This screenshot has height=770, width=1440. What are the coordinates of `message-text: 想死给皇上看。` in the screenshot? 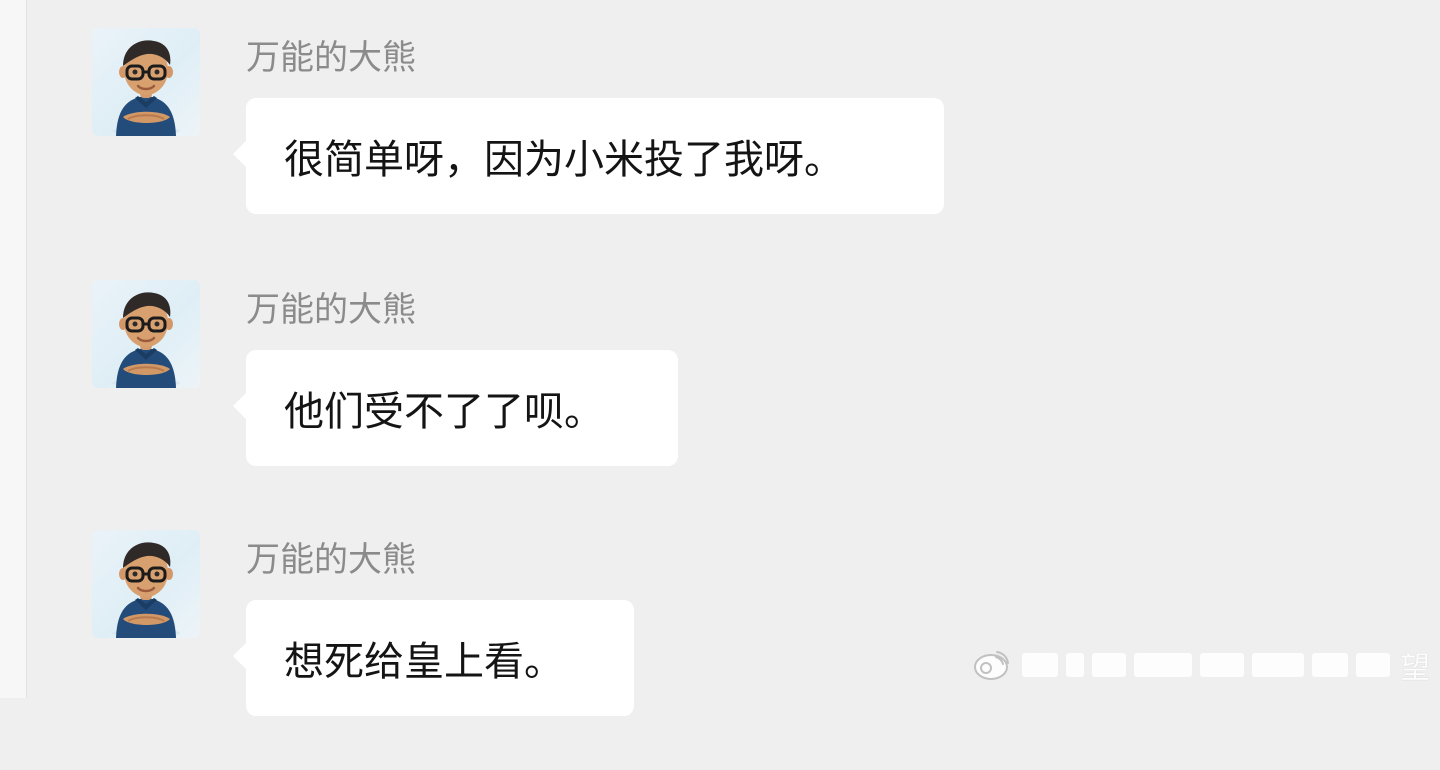 It's located at (424, 662).